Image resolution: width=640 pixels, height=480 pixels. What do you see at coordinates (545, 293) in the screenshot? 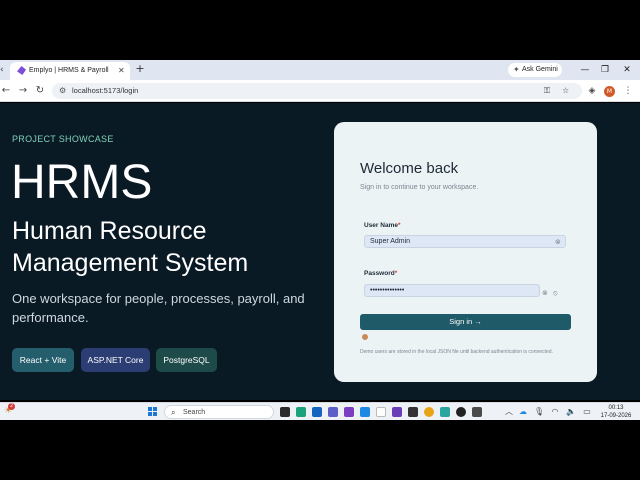
I see `clear-password-icon: ⊗` at bounding box center [545, 293].